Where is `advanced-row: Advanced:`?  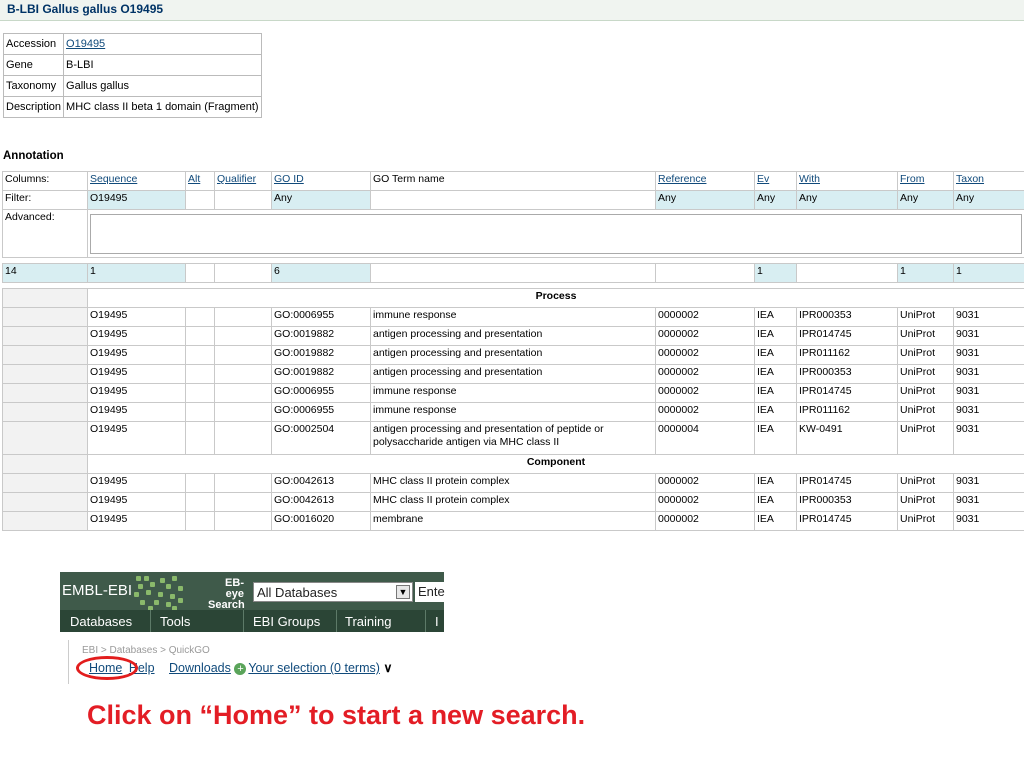 advanced-row: Advanced: is located at coordinates (513, 233).